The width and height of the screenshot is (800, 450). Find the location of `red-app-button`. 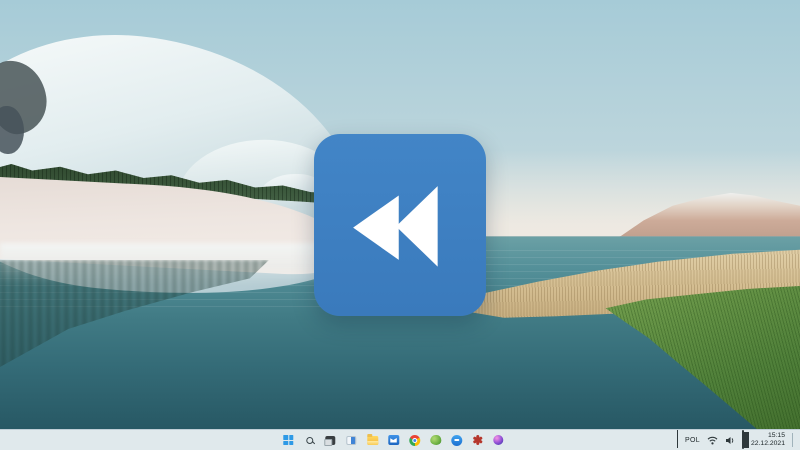

red-app-button is located at coordinates (477, 440).